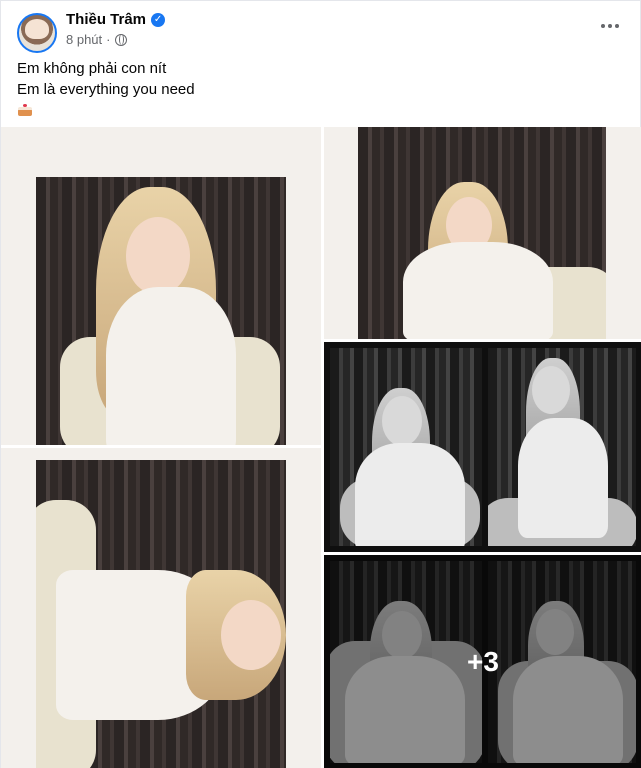 This screenshot has height=768, width=641. I want to click on caption-line-2: Em là everything you need, so click(106, 89).